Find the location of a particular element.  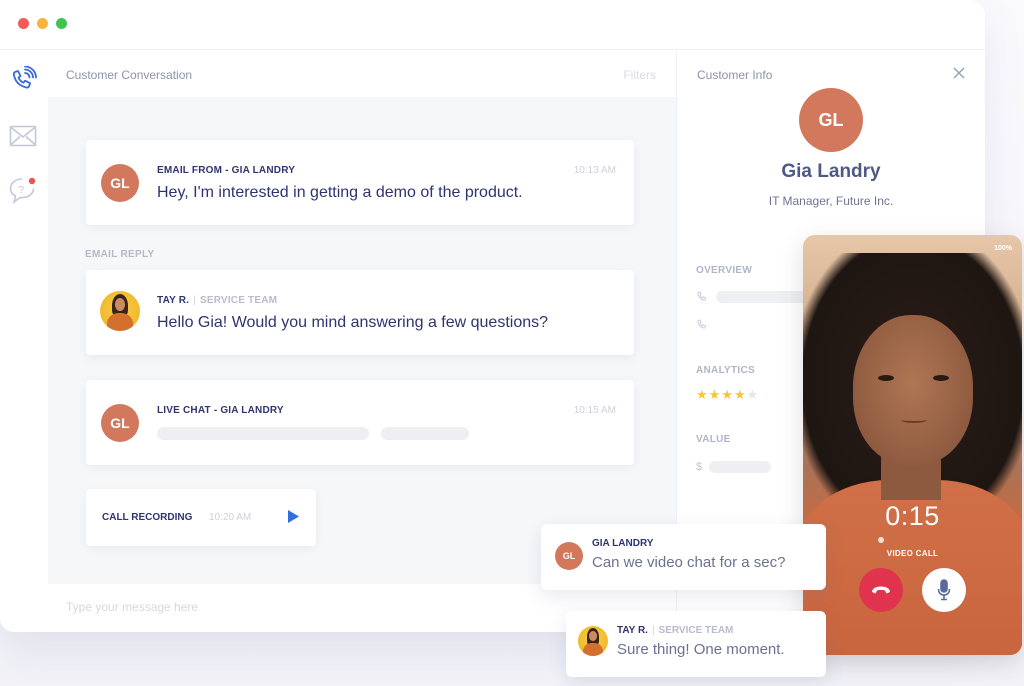

conversation-header: Customer Conversation Filters is located at coordinates (362, 74).